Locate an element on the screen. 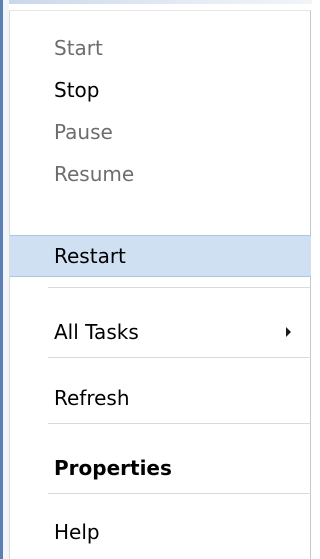 The height and width of the screenshot is (559, 320). menu-item-refresh: Refresh is located at coordinates (160, 398).